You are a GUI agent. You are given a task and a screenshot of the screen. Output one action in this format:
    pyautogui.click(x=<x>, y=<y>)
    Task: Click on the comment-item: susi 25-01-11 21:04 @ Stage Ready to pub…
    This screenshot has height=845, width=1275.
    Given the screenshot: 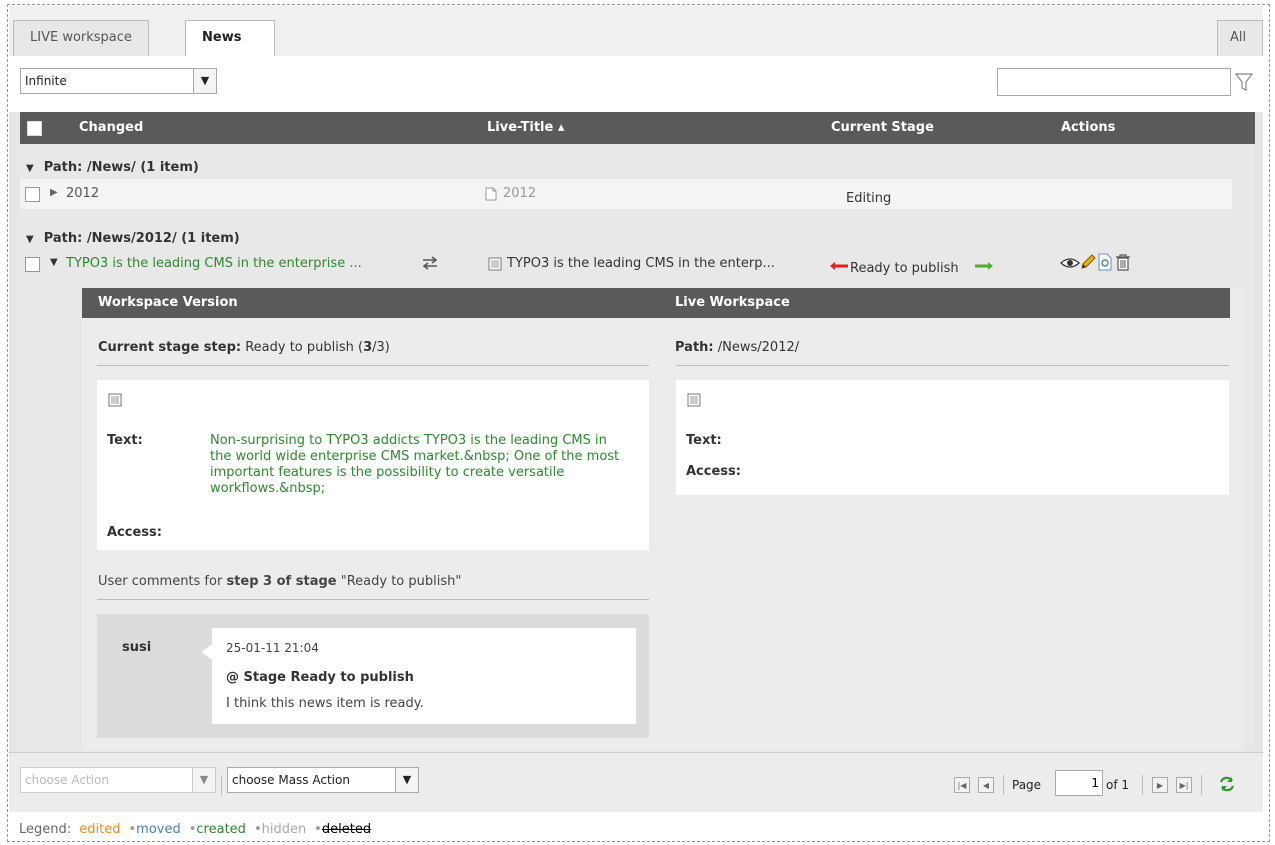 What is the action you would take?
    pyautogui.click(x=373, y=676)
    